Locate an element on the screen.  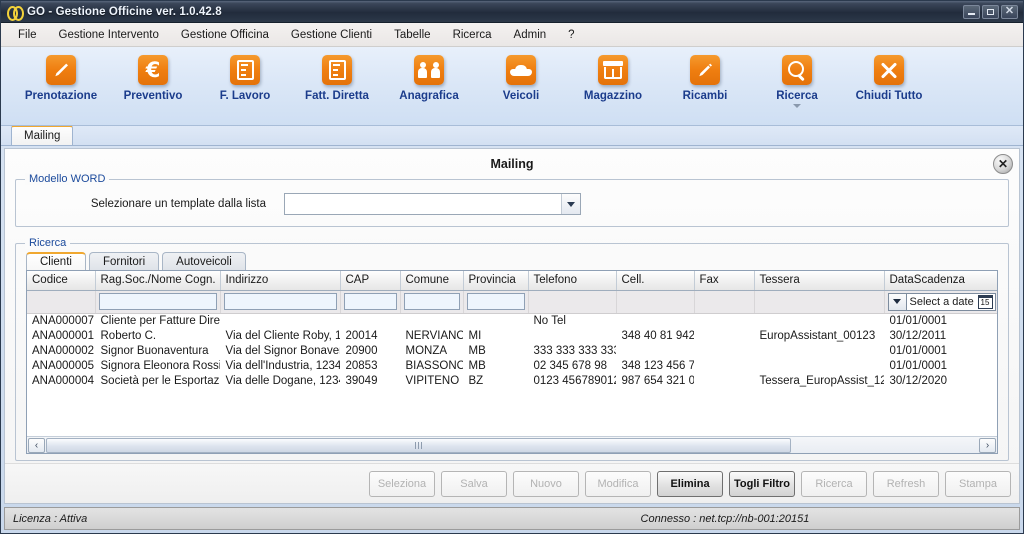
scrollbar-thumb is located at coordinates (418, 445).